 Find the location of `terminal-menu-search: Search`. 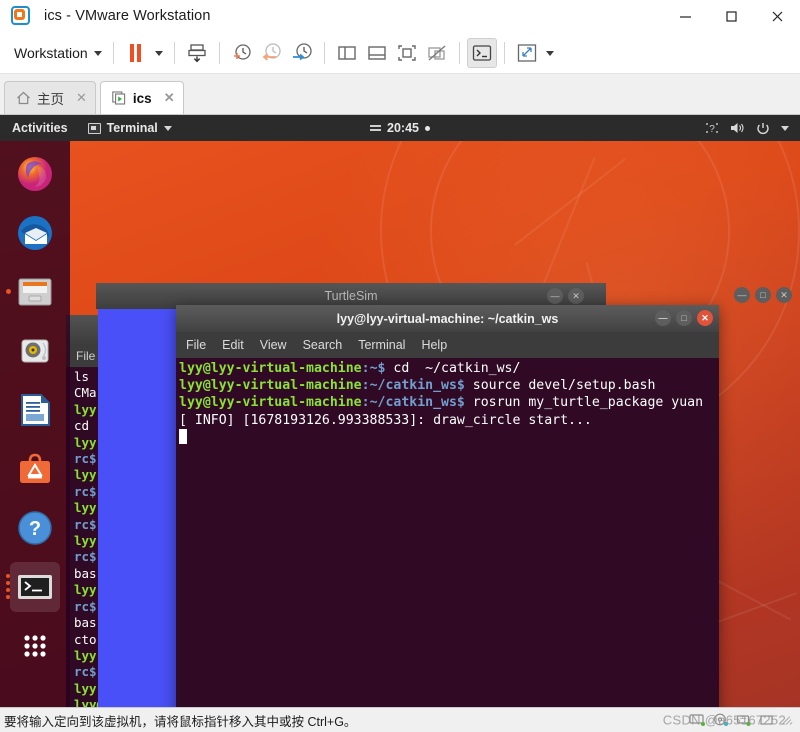

terminal-menu-search: Search is located at coordinates (323, 345).